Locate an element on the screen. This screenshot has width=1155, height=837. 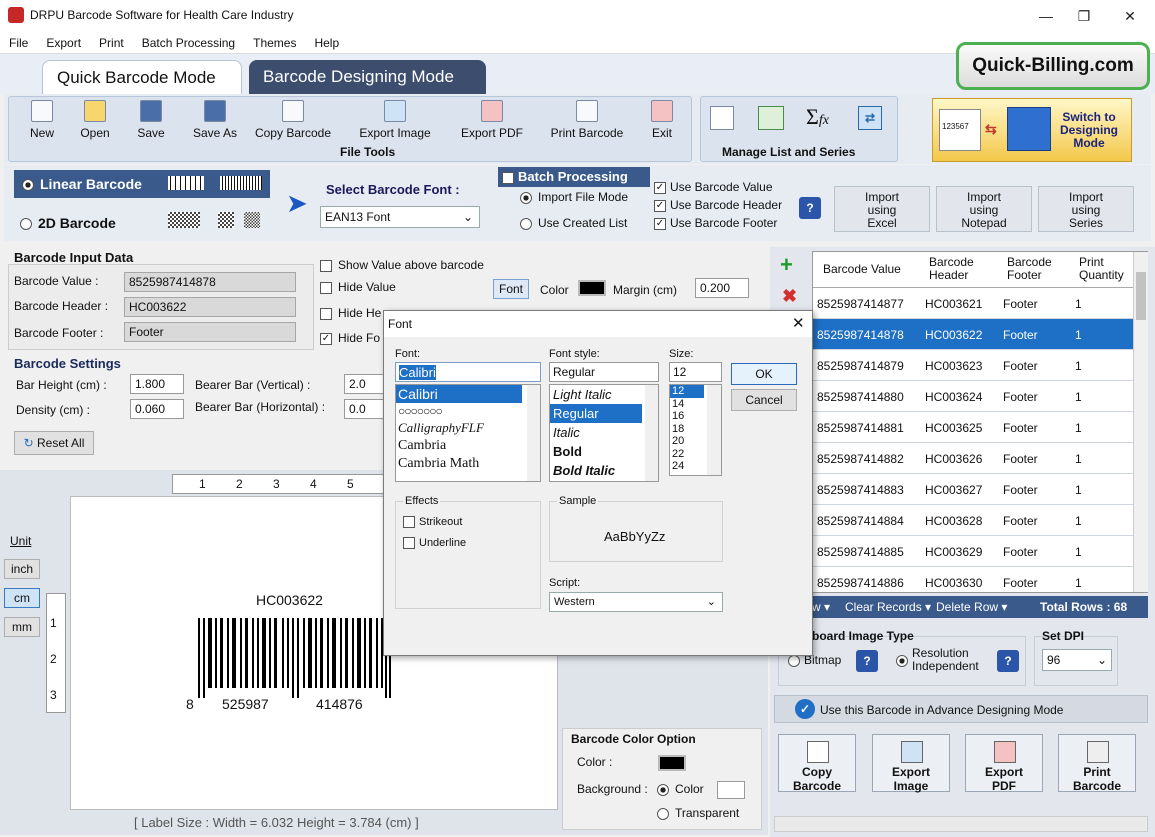
switch-designing-mode-button: 123567 ⇆ Switch to Designing Mode is located at coordinates (1032, 130).